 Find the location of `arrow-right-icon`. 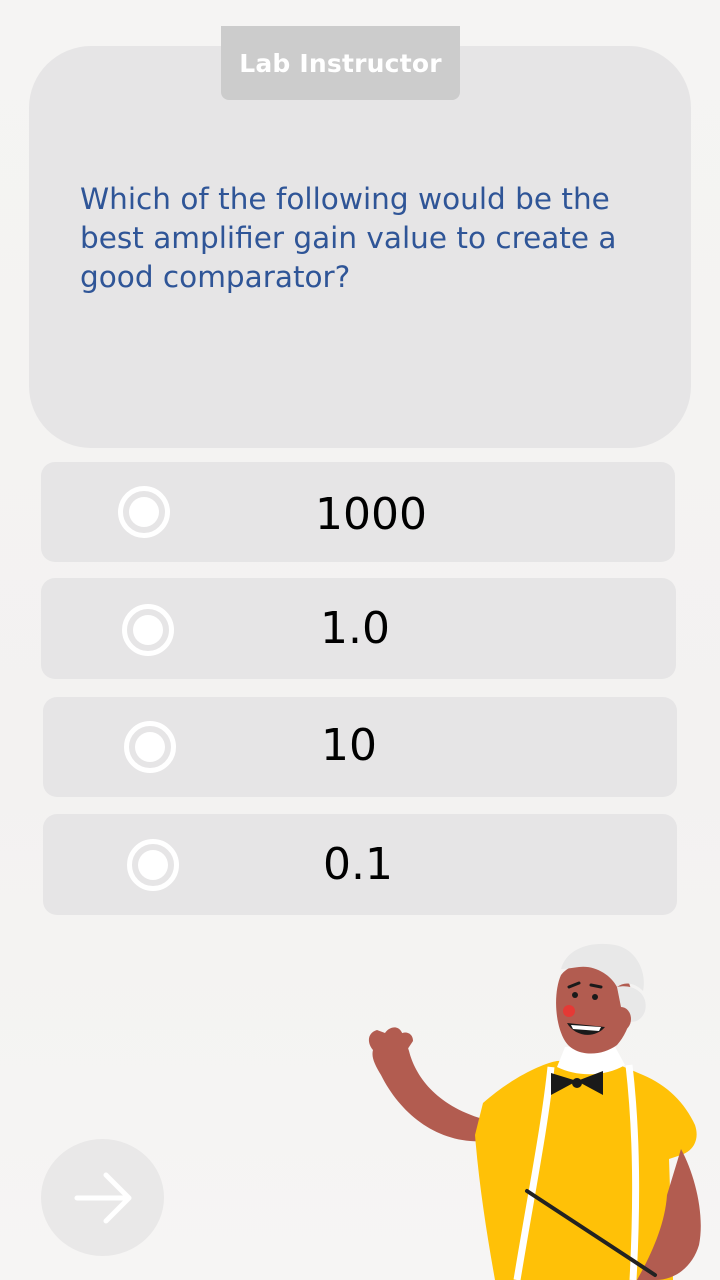

arrow-right-icon is located at coordinates (103, 1198).